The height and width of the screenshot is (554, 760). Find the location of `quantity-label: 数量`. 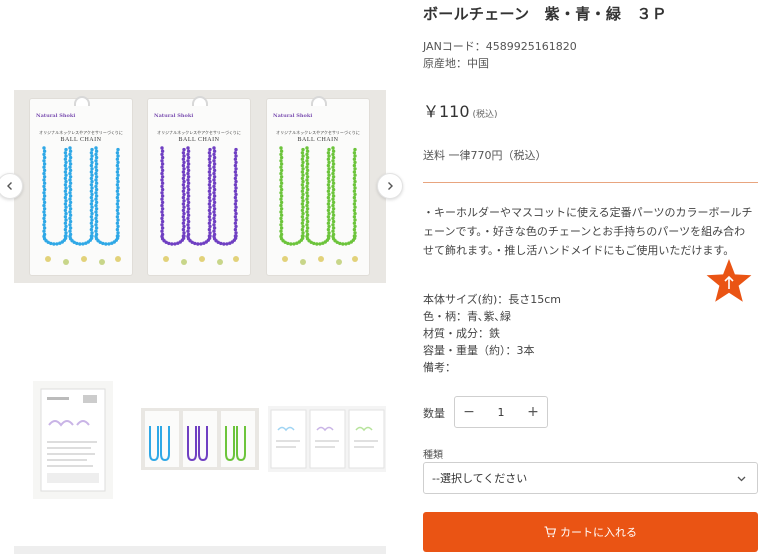

quantity-label: 数量 is located at coordinates (434, 413).